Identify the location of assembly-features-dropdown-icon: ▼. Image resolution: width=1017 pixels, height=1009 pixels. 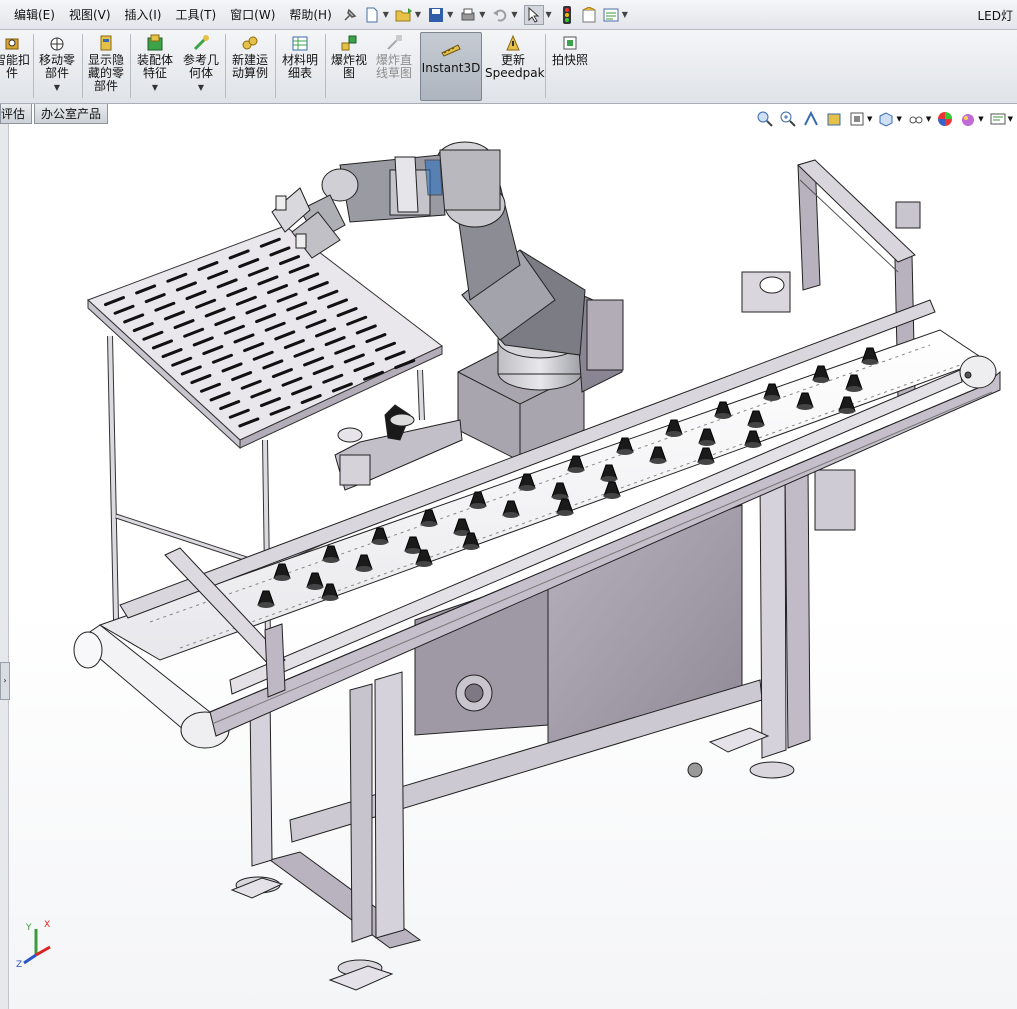
(155, 87).